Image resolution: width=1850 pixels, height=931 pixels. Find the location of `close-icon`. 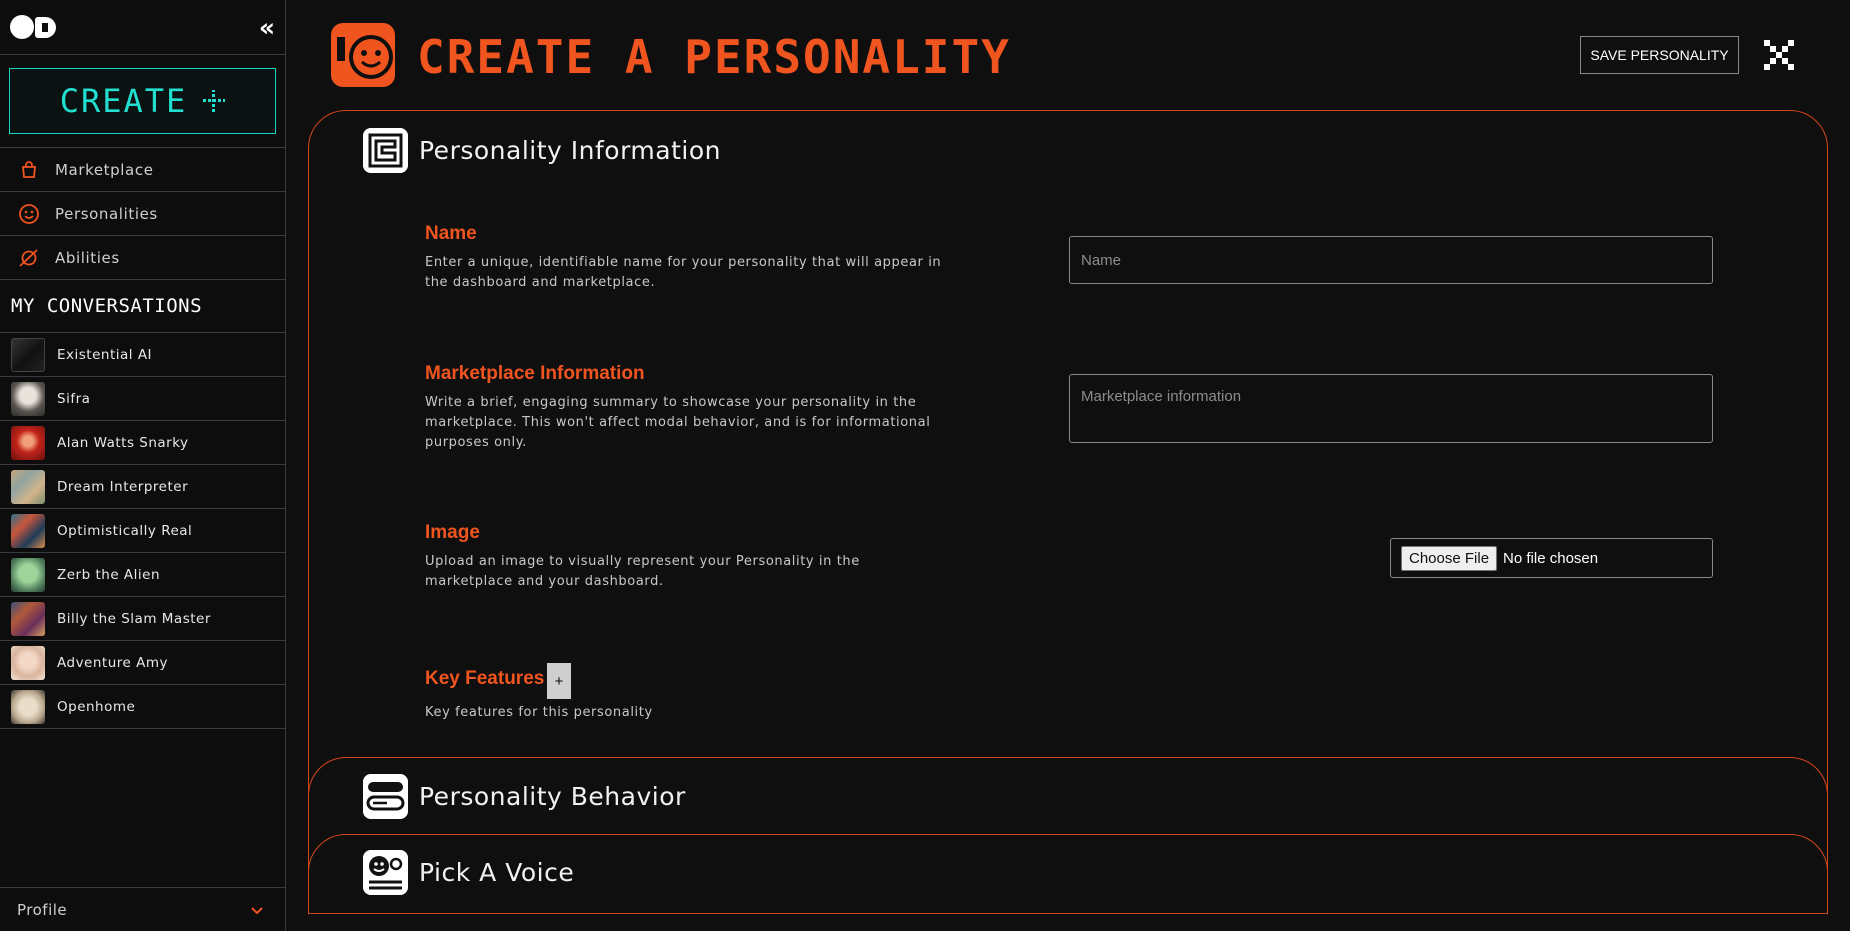

close-icon is located at coordinates (1779, 55).